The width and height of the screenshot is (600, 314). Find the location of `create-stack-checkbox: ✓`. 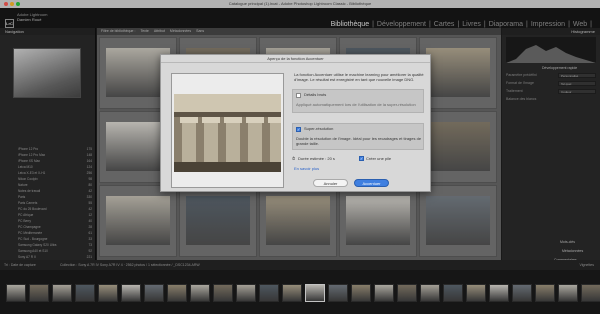

create-stack-checkbox: ✓ is located at coordinates (361, 158).